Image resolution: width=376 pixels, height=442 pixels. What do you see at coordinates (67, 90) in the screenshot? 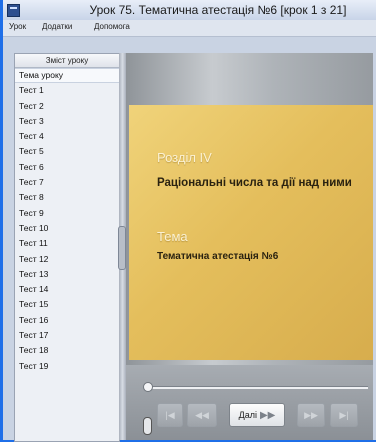
I see `lesson-item: Тест 1` at bounding box center [67, 90].